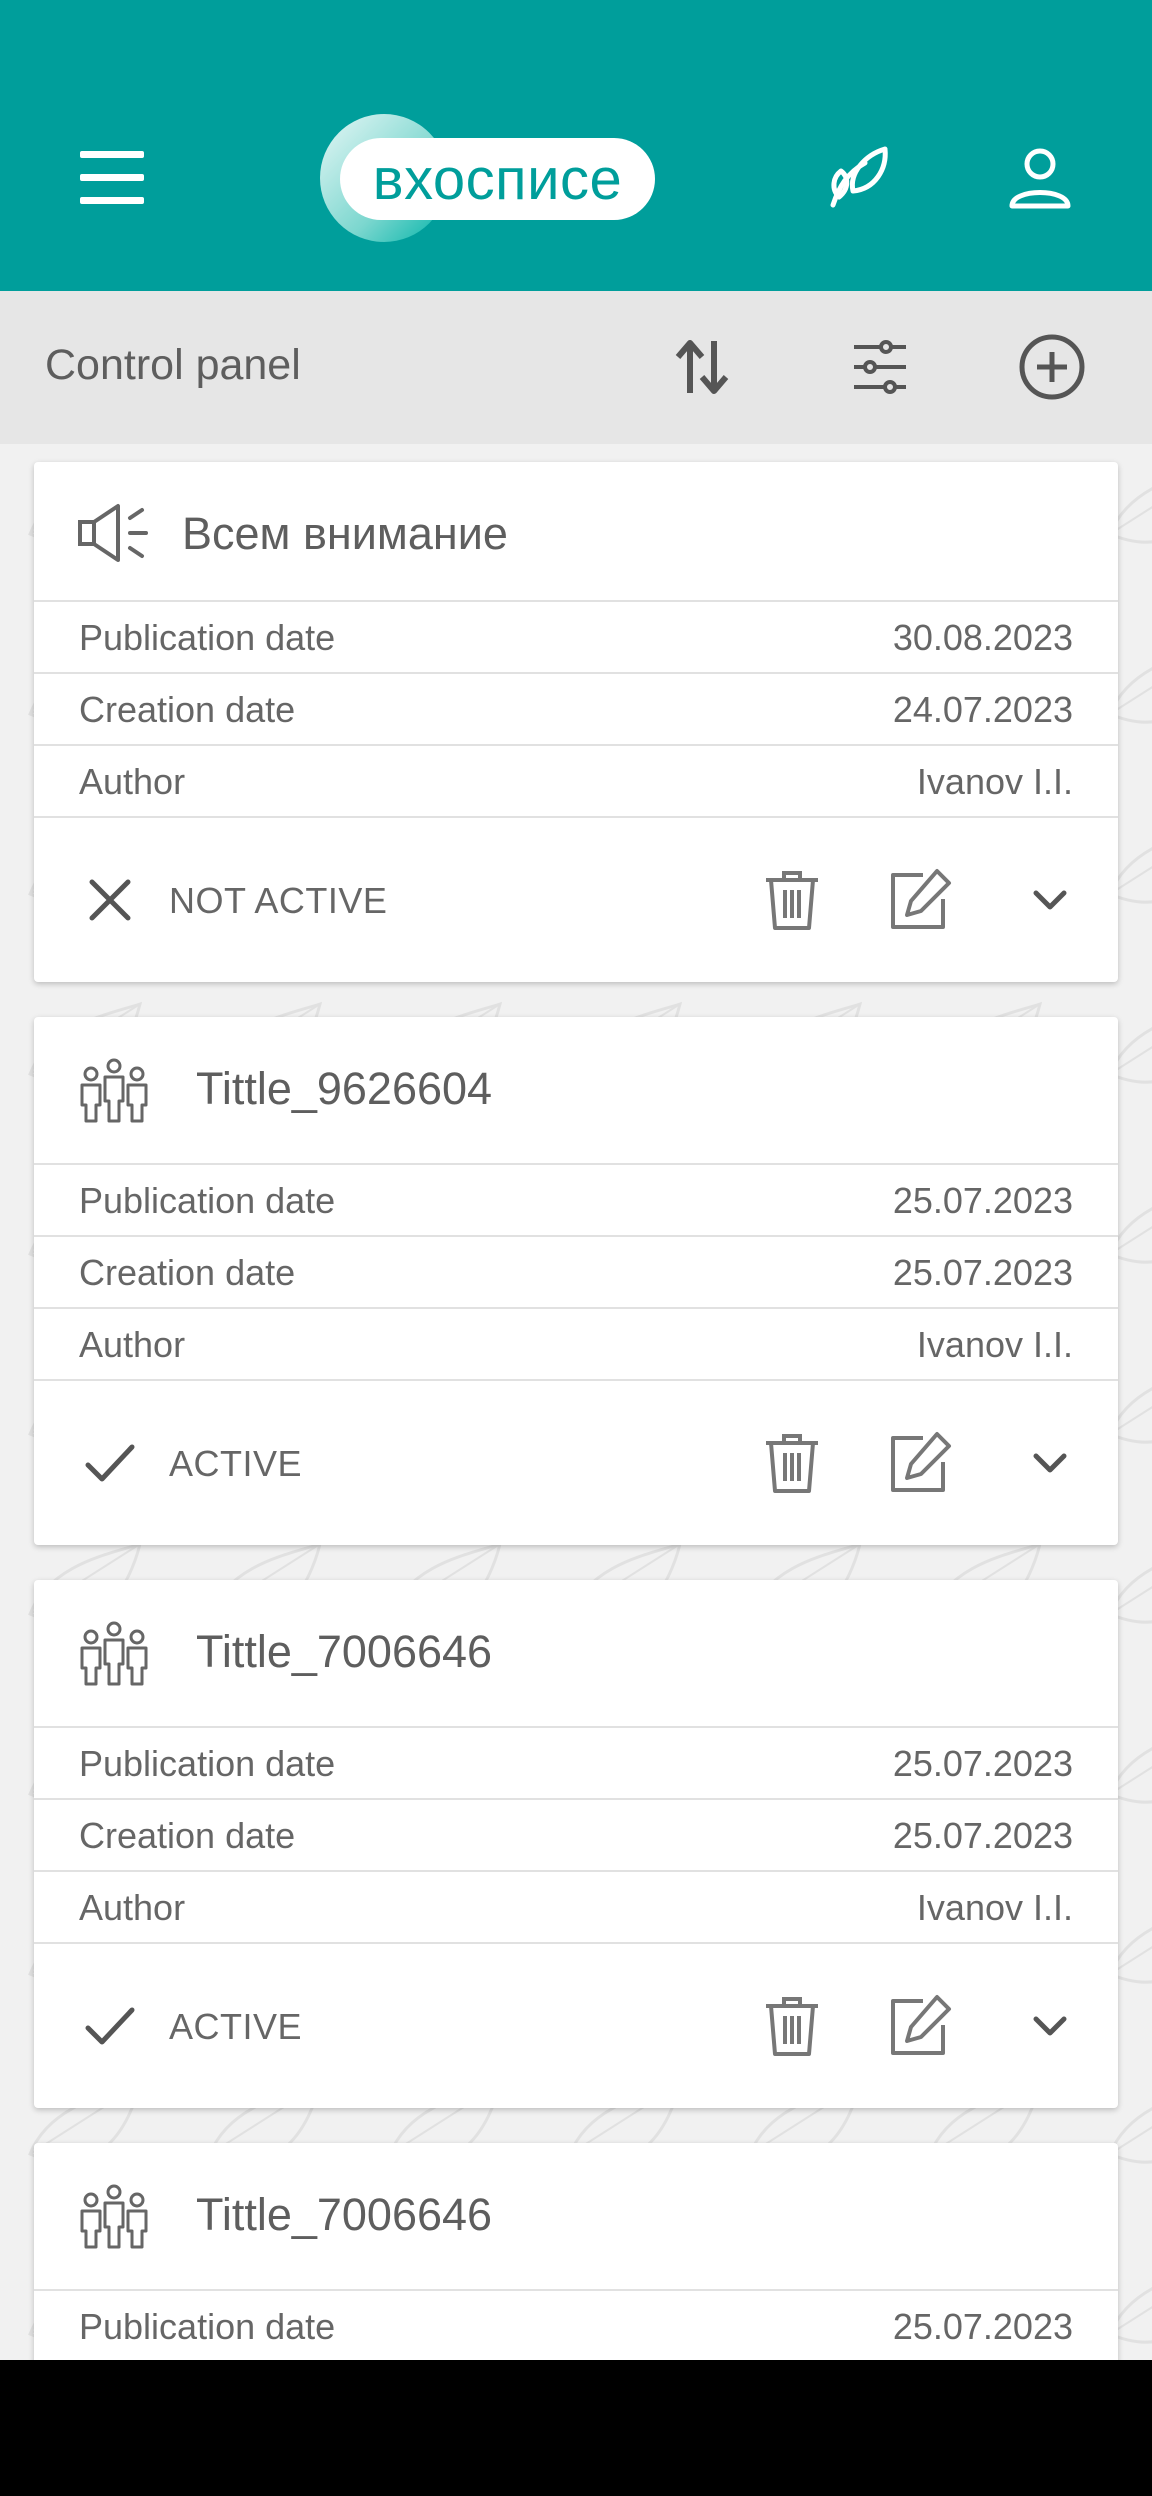 This screenshot has height=2496, width=1152. What do you see at coordinates (497, 179) in the screenshot?
I see `logo-text: вхосписе` at bounding box center [497, 179].